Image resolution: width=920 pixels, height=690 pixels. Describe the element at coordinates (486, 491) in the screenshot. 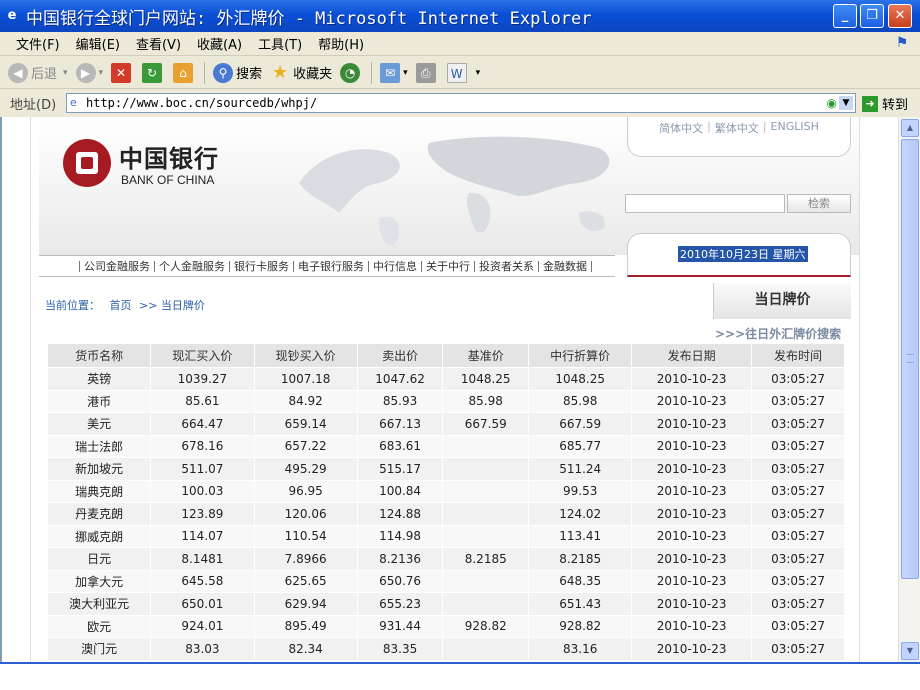

I see `rate-cell` at that location.